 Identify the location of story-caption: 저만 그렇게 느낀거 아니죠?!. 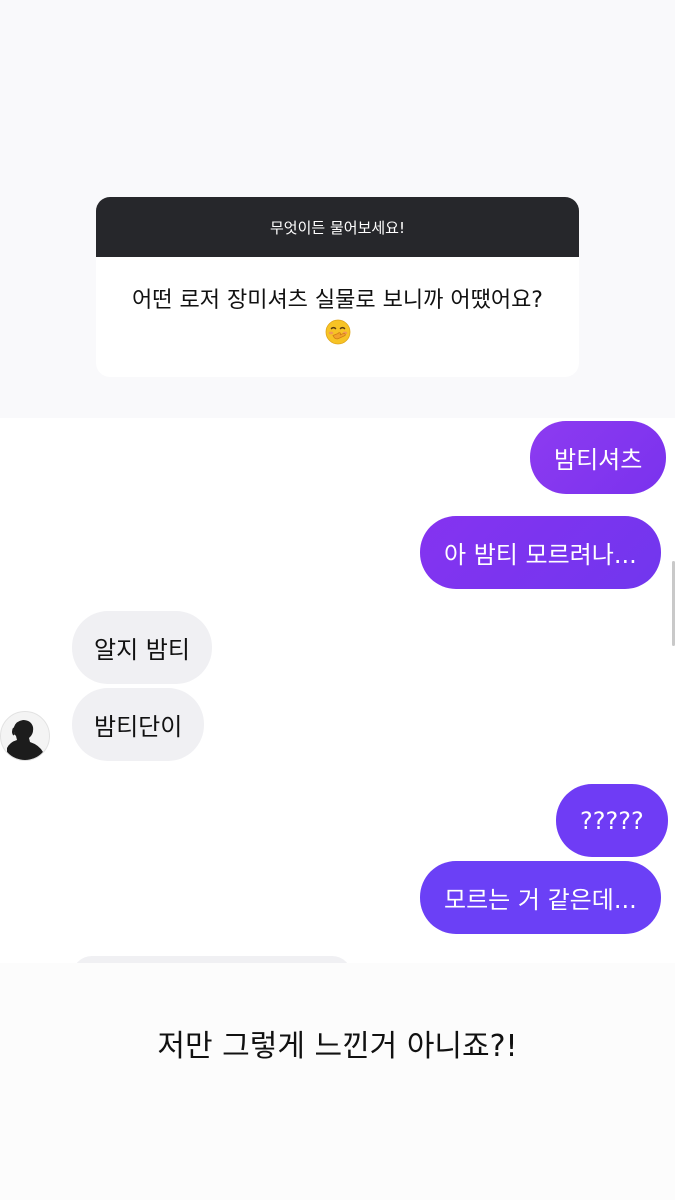
(337, 1046).